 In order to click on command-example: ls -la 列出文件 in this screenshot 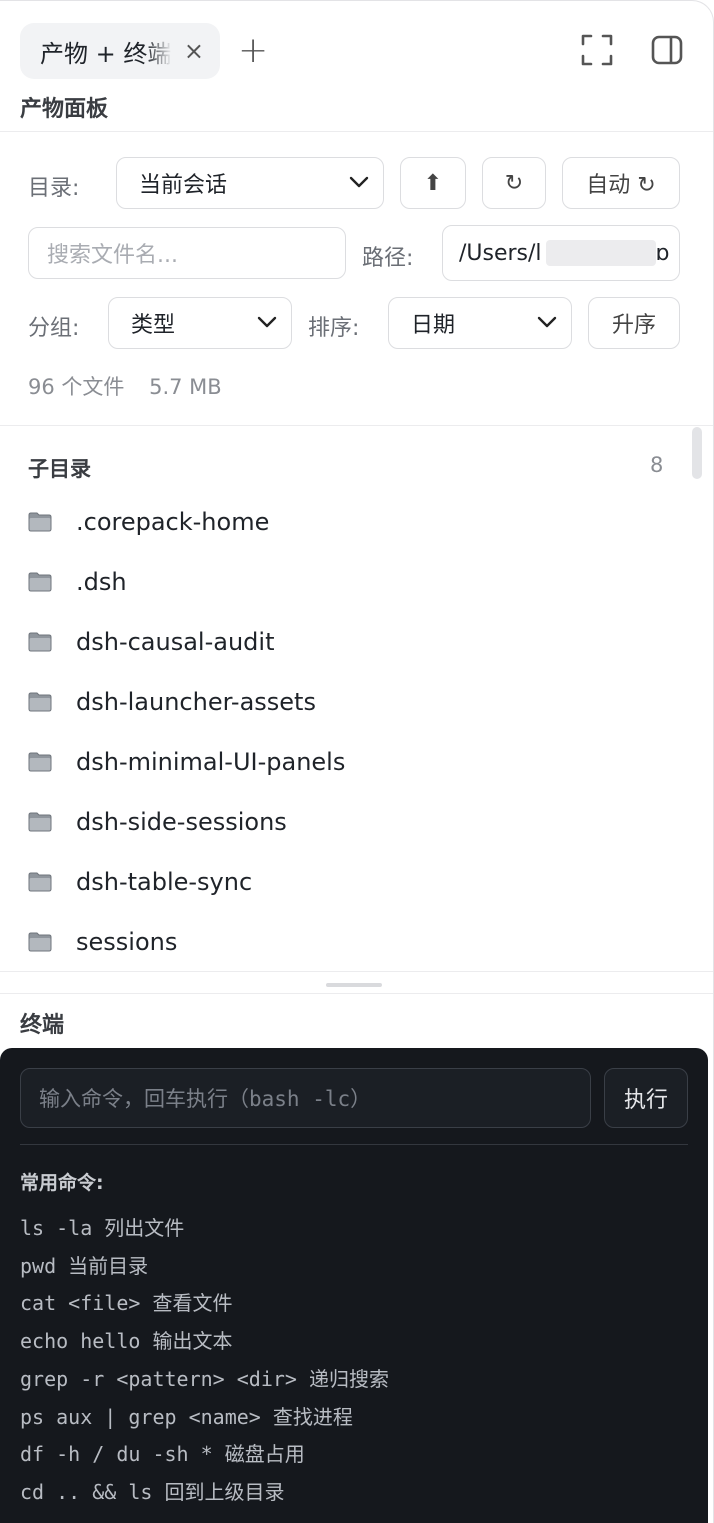, I will do `click(102, 1226)`.